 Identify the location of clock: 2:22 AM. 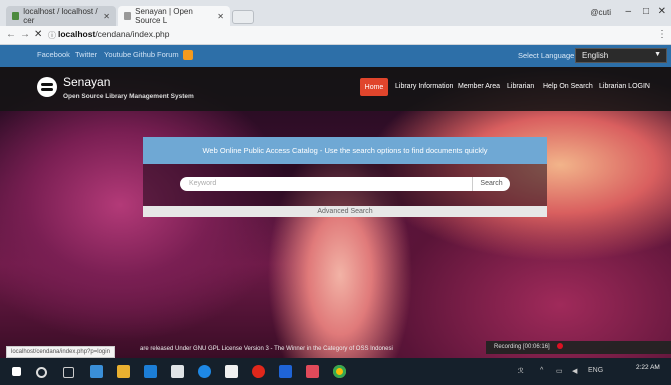
(648, 368).